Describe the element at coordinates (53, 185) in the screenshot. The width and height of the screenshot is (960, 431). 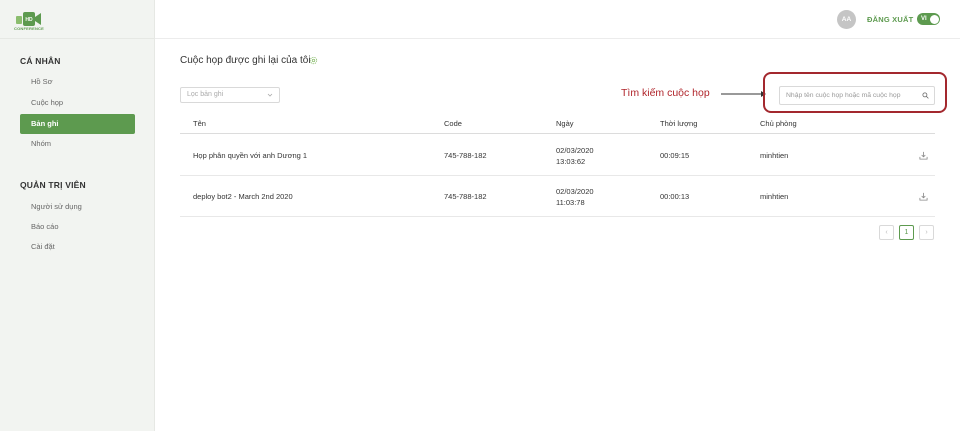
I see `section-title-admin: QUẢN TRỊ VIÊN` at that location.